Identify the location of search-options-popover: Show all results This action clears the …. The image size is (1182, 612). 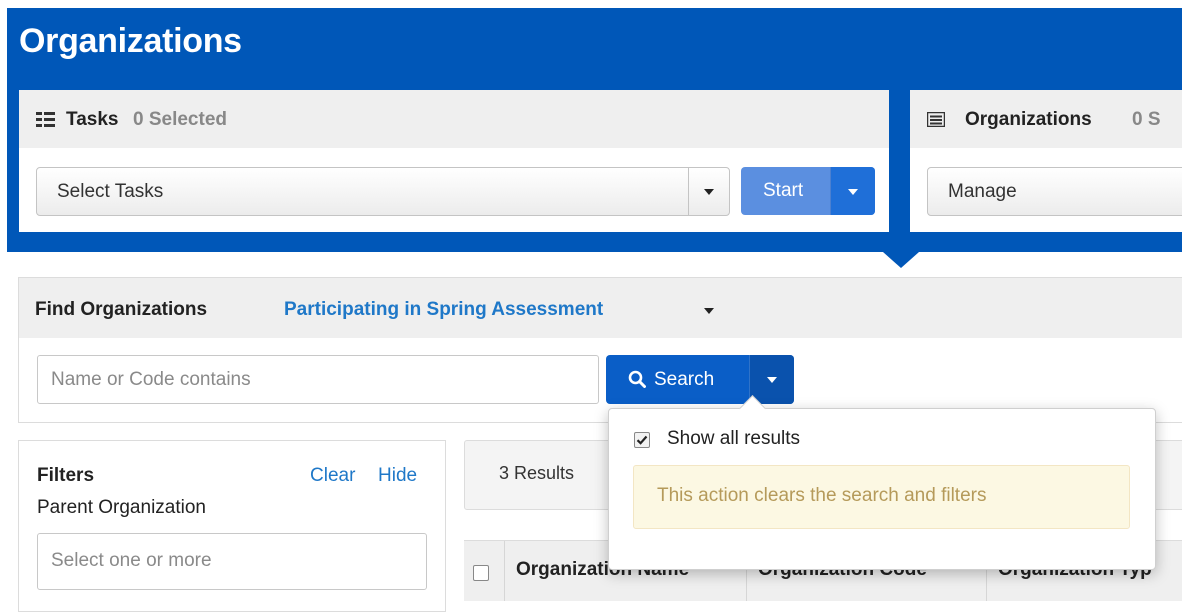
(882, 482).